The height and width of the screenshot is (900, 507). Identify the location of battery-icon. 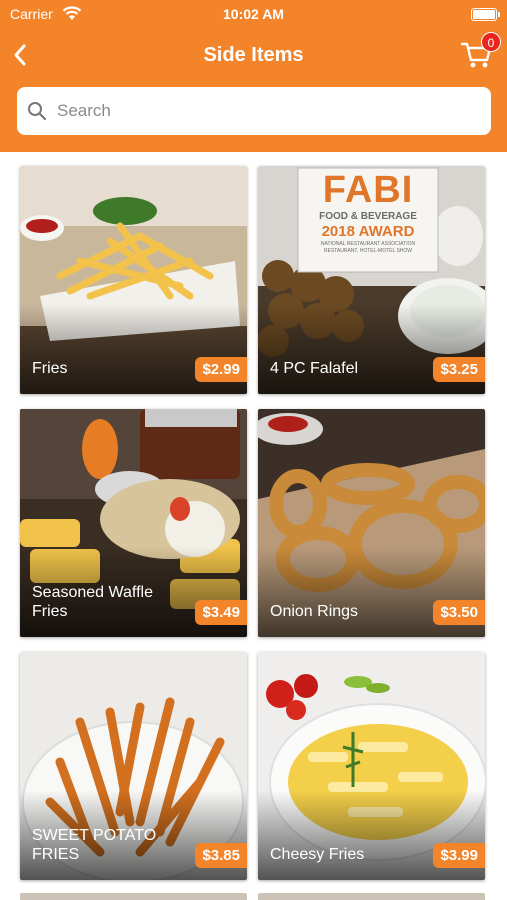
(485, 14).